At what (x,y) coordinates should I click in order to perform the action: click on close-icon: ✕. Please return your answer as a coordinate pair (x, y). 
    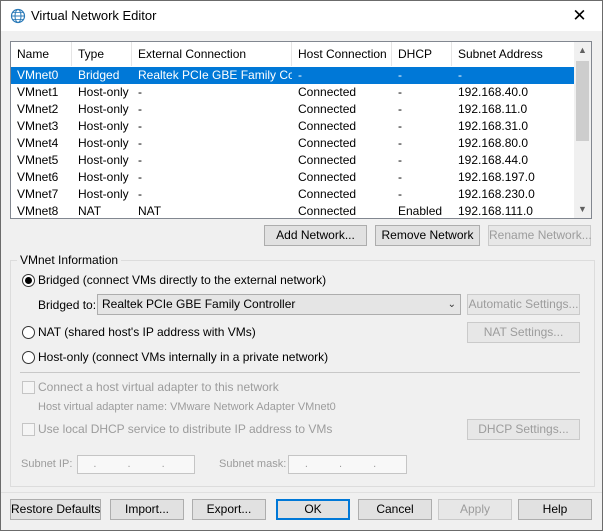
    Looking at the image, I should click on (579, 16).